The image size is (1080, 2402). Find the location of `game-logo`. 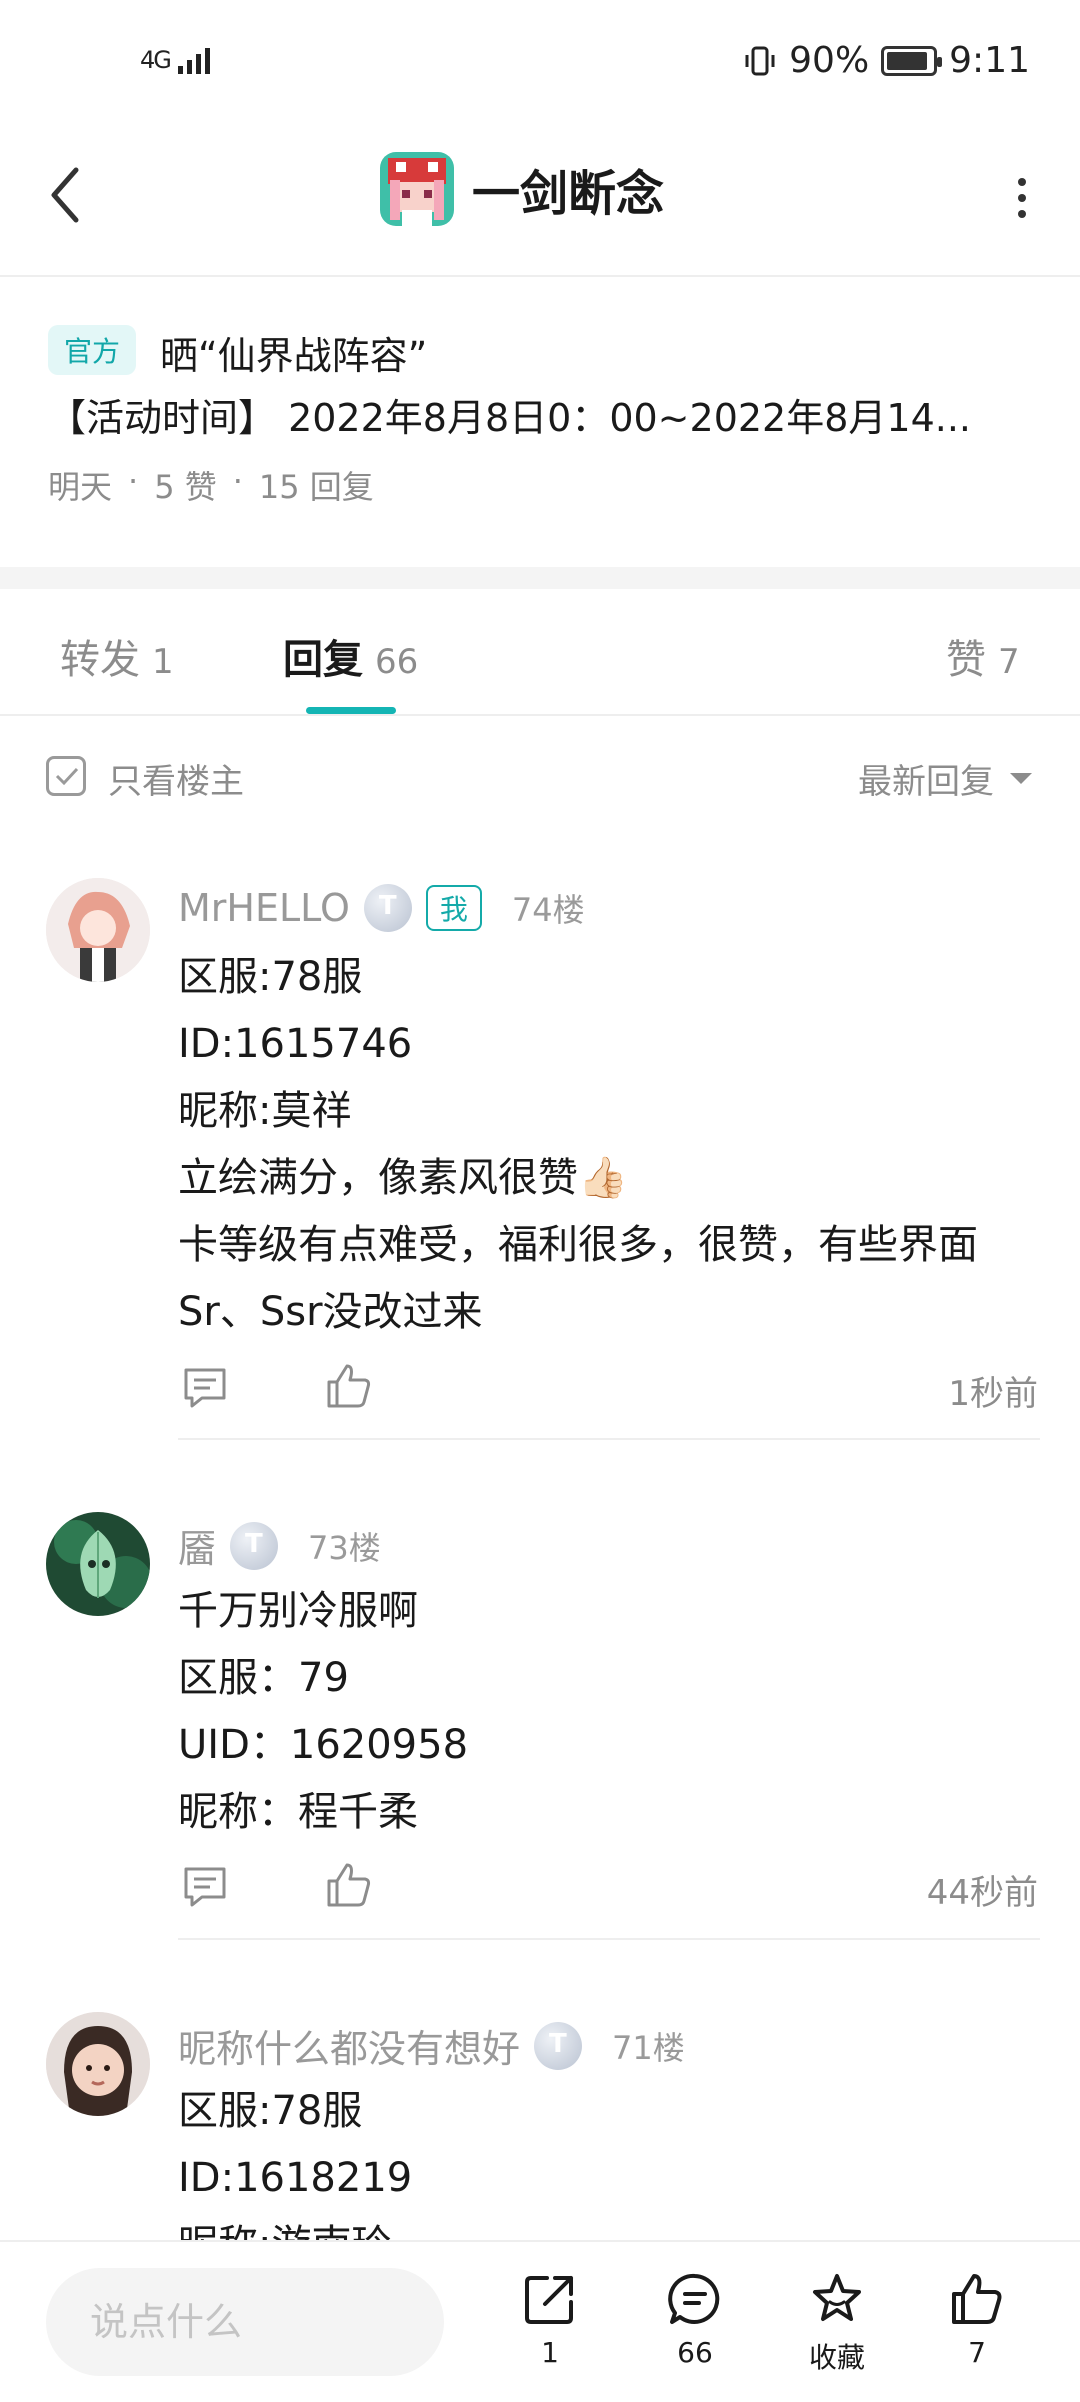

game-logo is located at coordinates (417, 189).